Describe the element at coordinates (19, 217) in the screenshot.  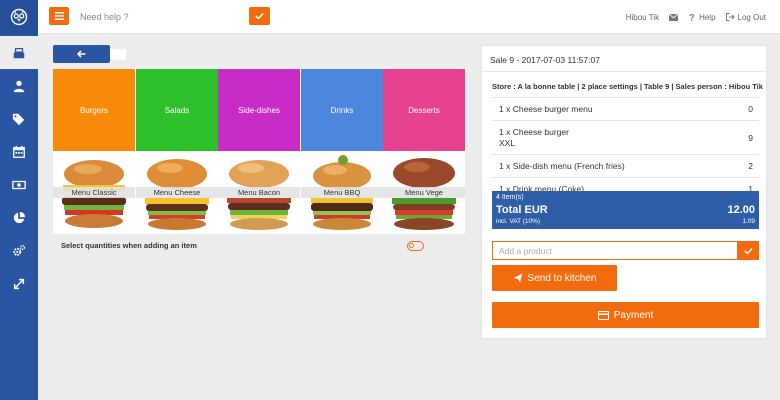
I see `pie-chart-icon` at that location.